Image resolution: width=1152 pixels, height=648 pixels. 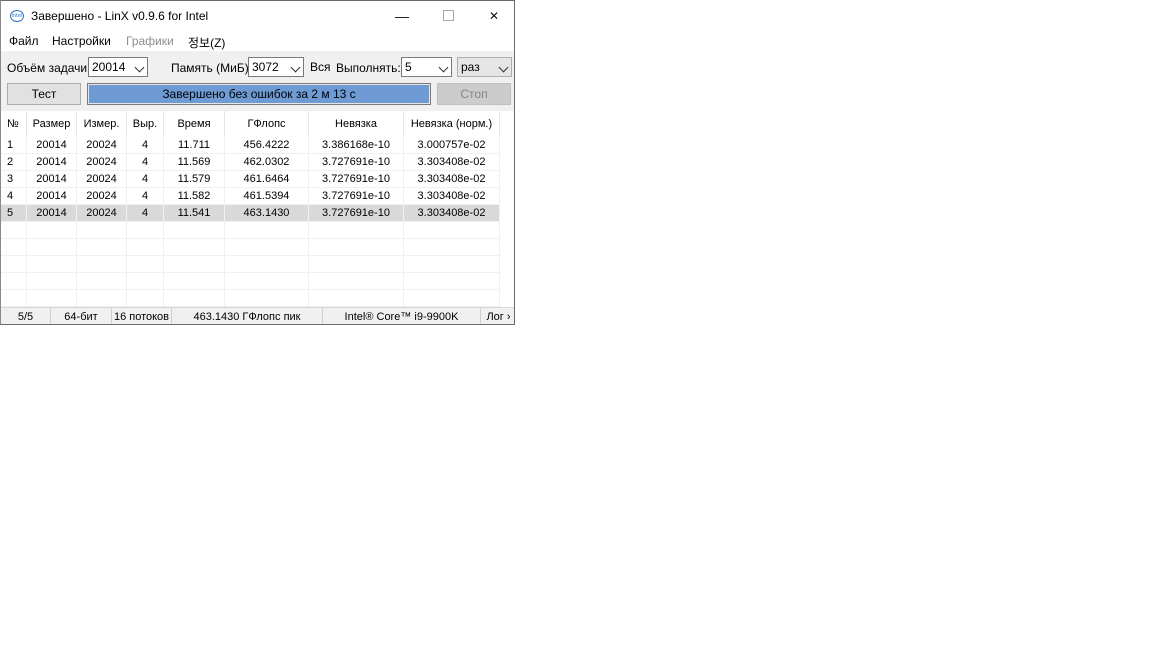 I want to click on run-count-combo: 5, so click(x=426, y=67).